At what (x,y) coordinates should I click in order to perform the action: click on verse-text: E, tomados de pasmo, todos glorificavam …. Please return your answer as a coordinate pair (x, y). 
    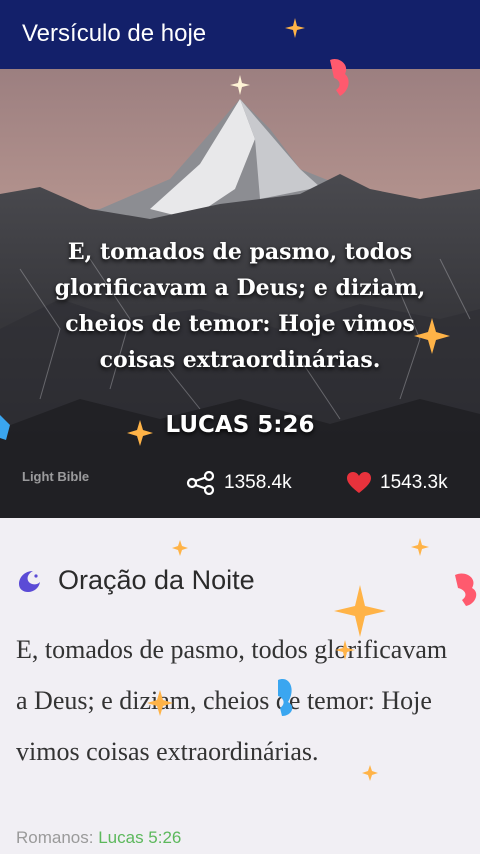
    Looking at the image, I should click on (240, 306).